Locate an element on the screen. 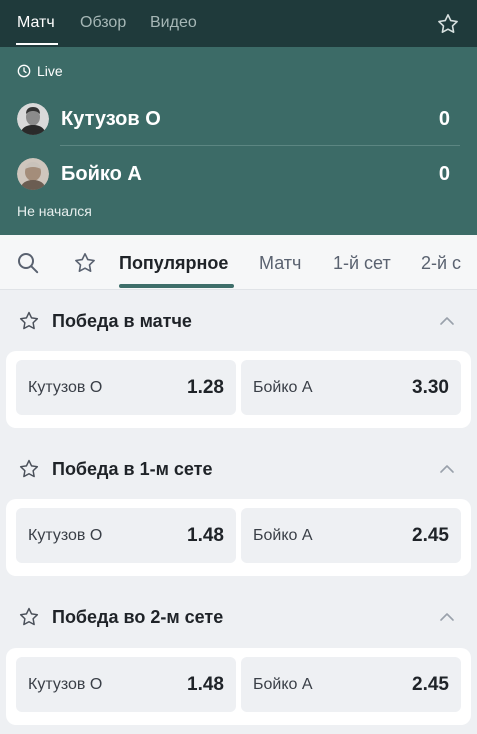 This screenshot has height=734, width=477. market-title: Победа в матче is located at coordinates (122, 321).